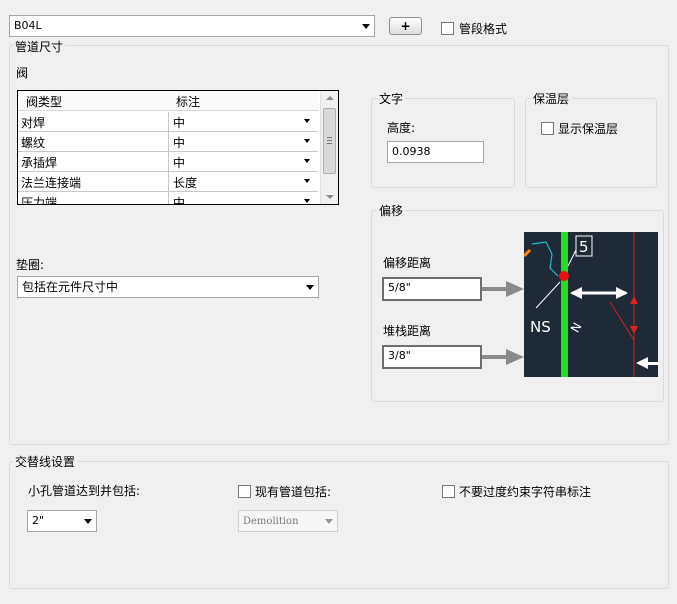 The width and height of the screenshot is (677, 604). What do you see at coordinates (168, 122) in the screenshot?
I see `table-row: 对焊 中` at bounding box center [168, 122].